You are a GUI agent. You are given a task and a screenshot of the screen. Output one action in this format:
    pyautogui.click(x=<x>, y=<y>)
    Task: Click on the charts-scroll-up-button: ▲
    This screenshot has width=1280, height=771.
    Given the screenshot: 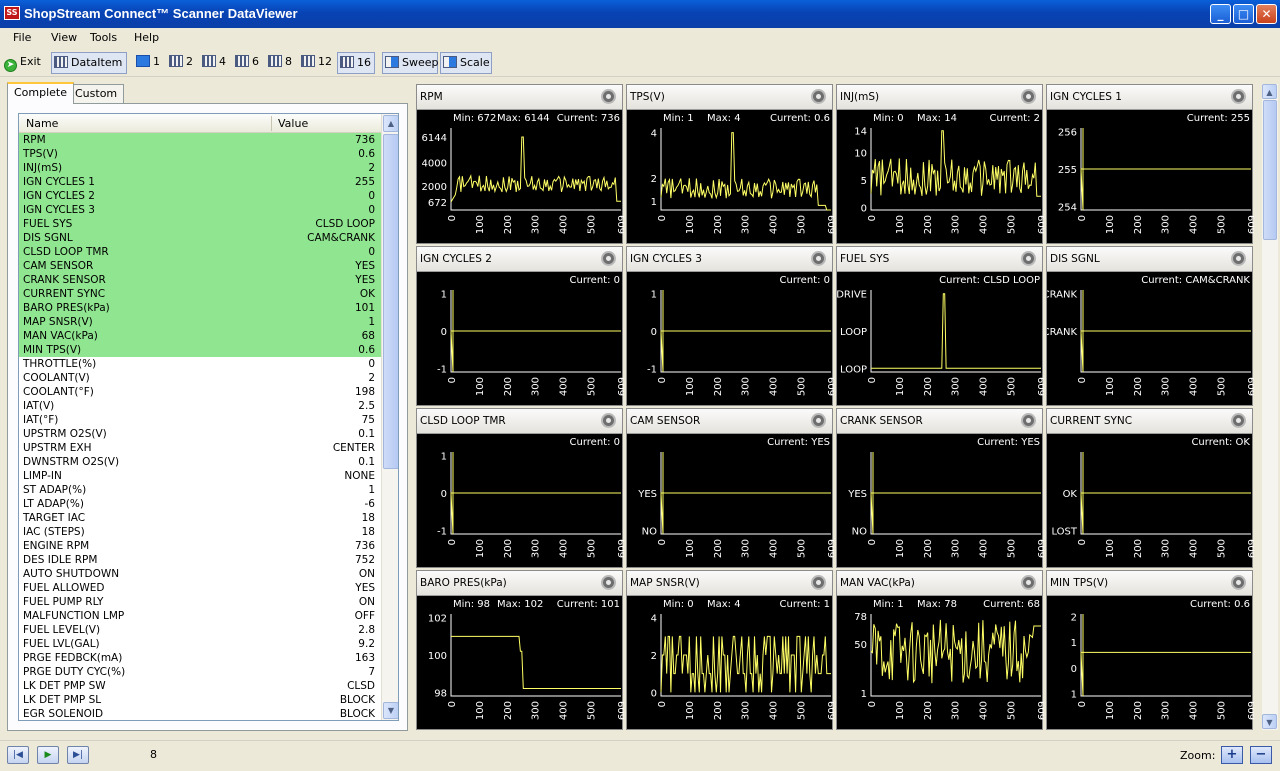 What is the action you would take?
    pyautogui.click(x=1269, y=91)
    